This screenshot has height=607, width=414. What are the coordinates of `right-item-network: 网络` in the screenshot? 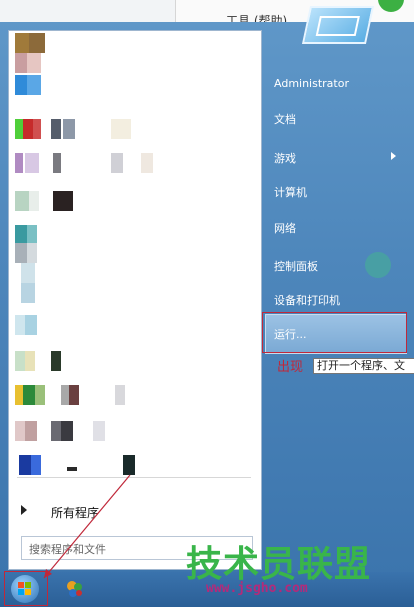 It's located at (285, 228).